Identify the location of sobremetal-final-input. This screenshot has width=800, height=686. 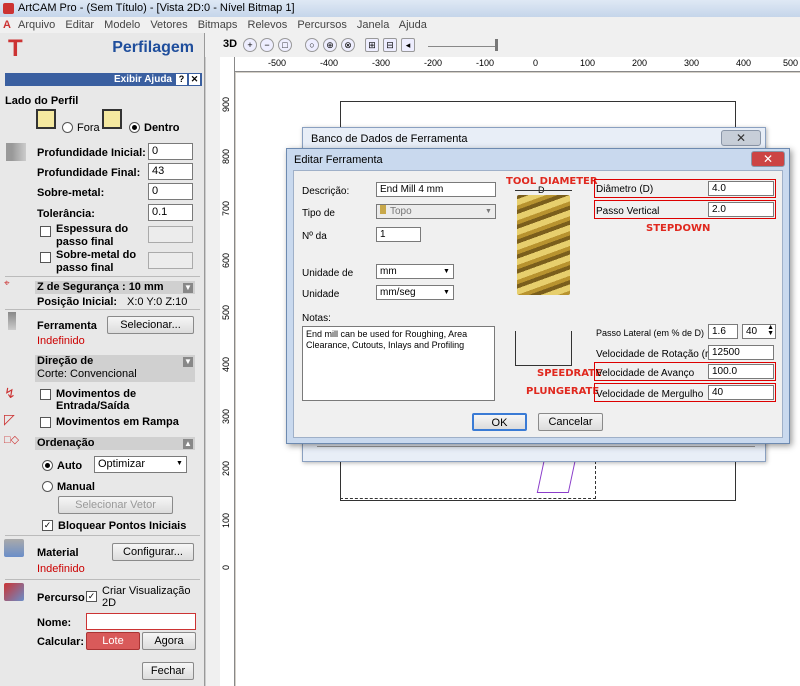
(170, 260).